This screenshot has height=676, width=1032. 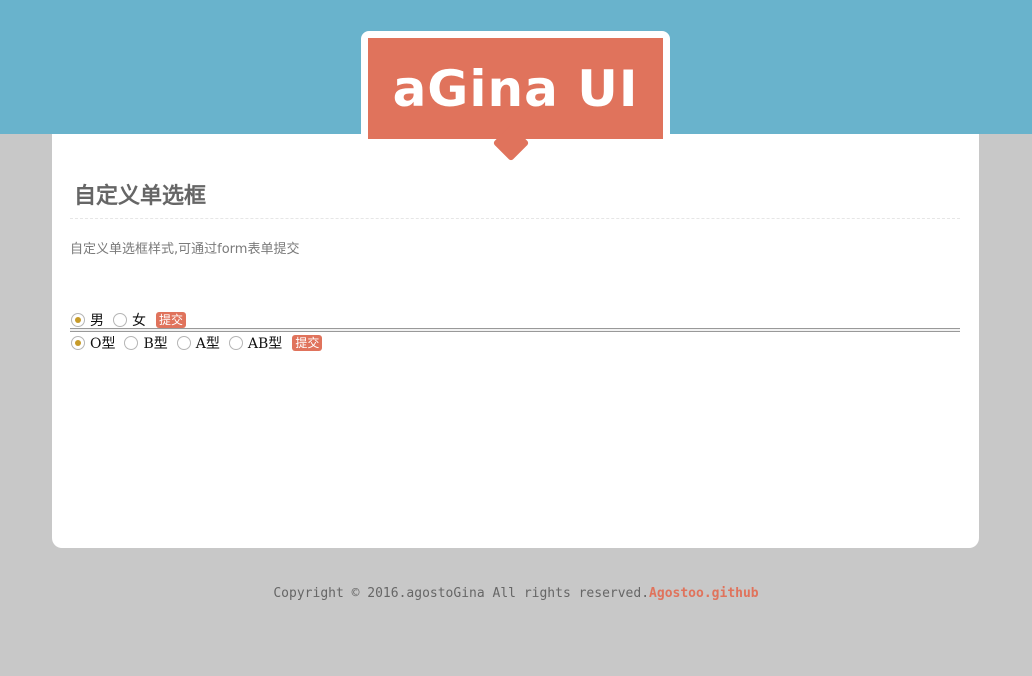 I want to click on radio-label: B型, so click(x=155, y=344).